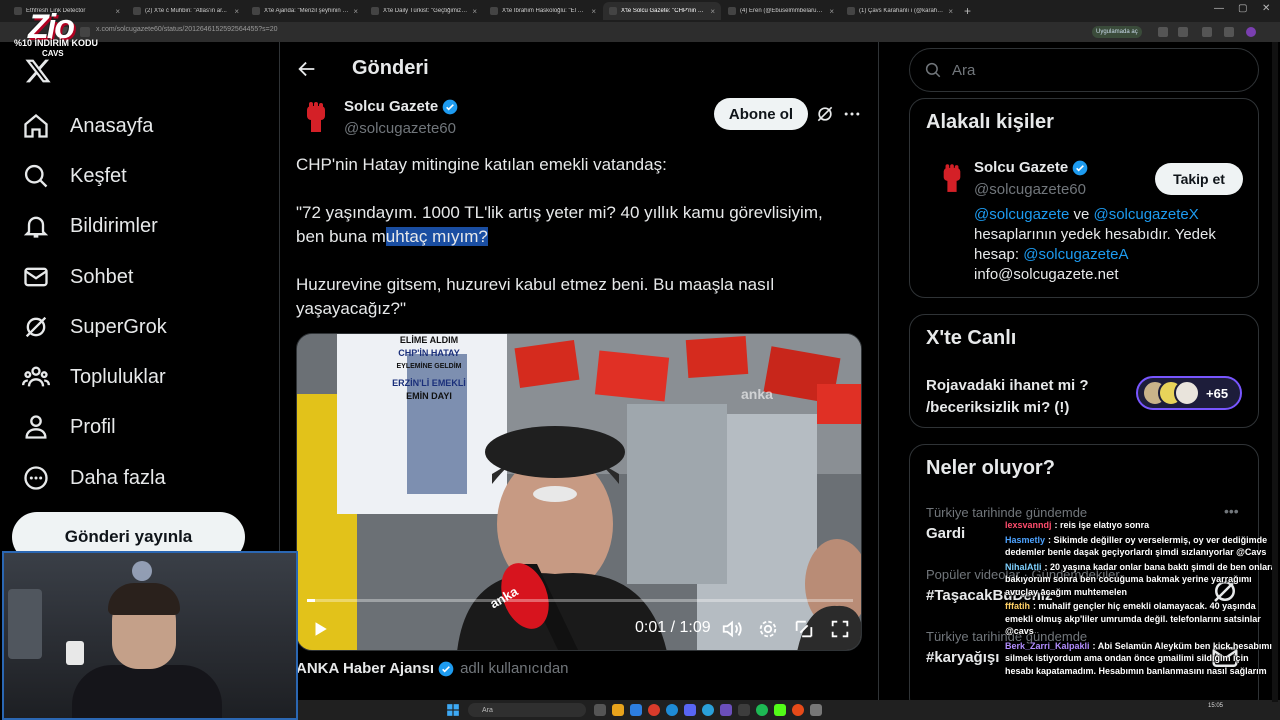 This screenshot has height=720, width=1280. I want to click on stream-sponsor-logo: Zio %10 İNDİRİM KODU CAVS, so click(55, 33).